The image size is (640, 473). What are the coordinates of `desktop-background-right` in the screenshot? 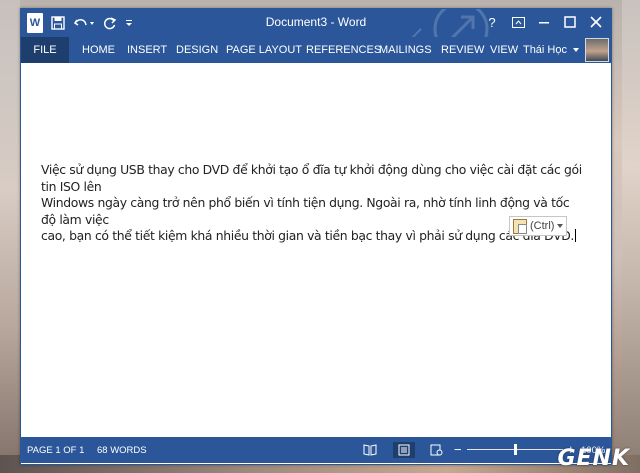 It's located at (631, 236).